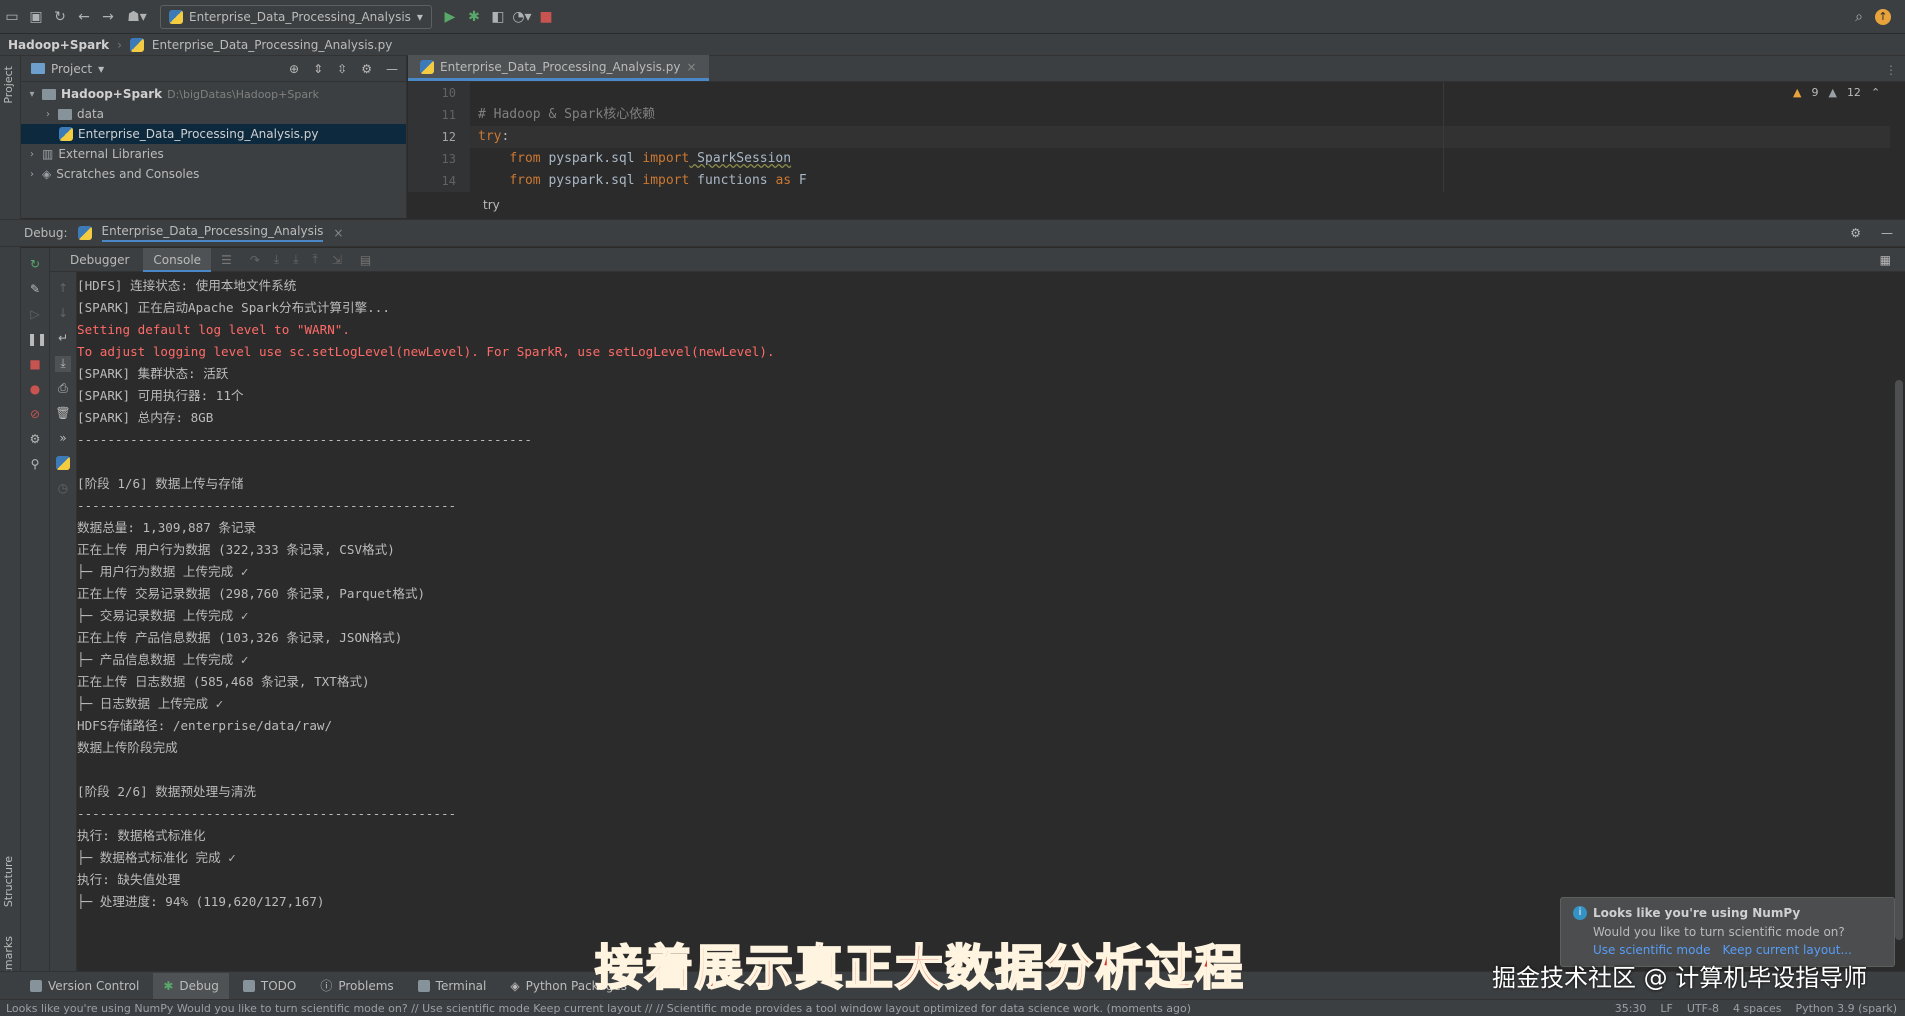  What do you see at coordinates (63, 289) in the screenshot?
I see `arrow-up-icon: ↑` at bounding box center [63, 289].